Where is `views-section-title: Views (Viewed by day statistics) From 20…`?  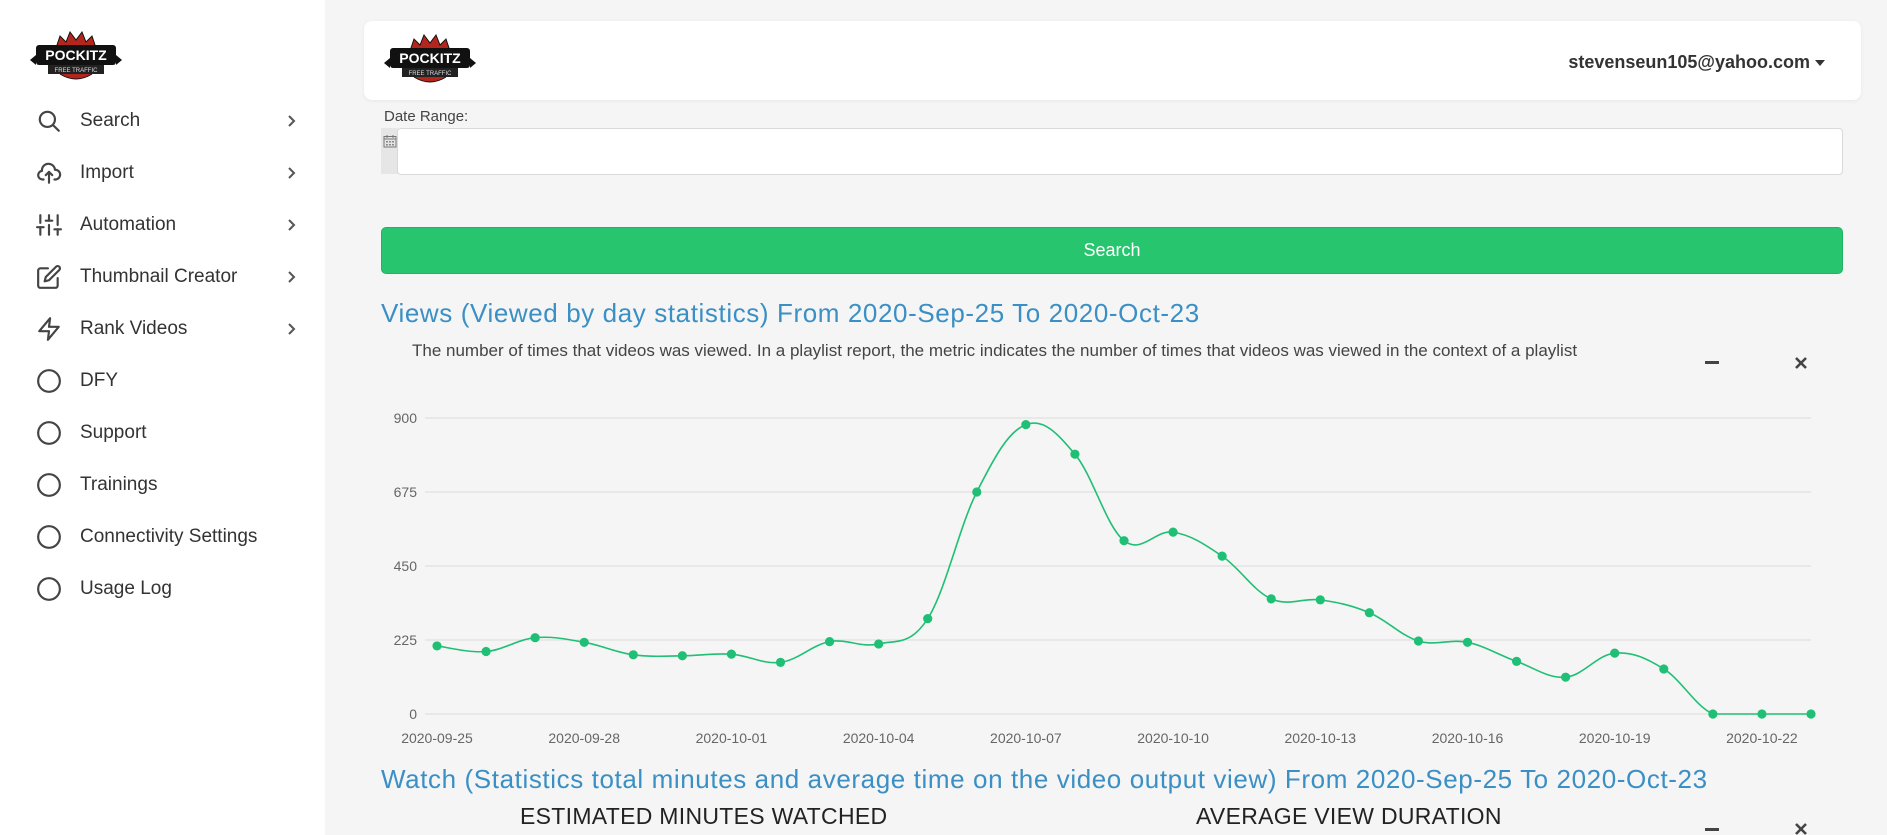 views-section-title: Views (Viewed by day statistics) From 20… is located at coordinates (790, 313).